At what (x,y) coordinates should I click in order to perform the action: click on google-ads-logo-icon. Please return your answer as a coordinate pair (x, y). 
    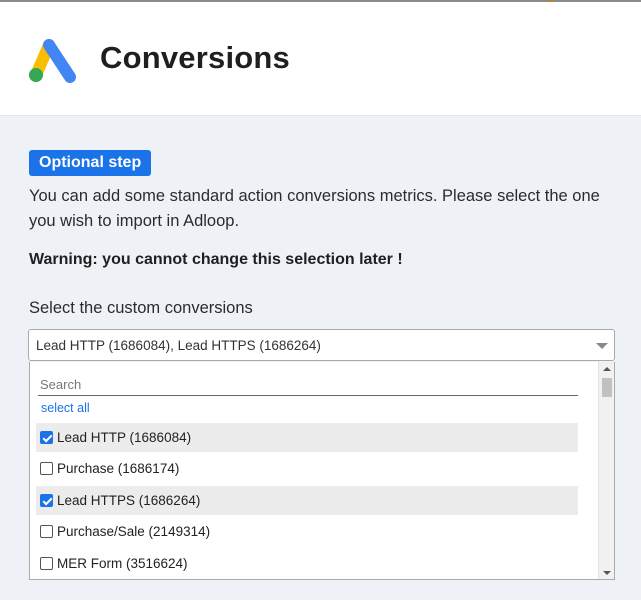
    Looking at the image, I should click on (52, 61).